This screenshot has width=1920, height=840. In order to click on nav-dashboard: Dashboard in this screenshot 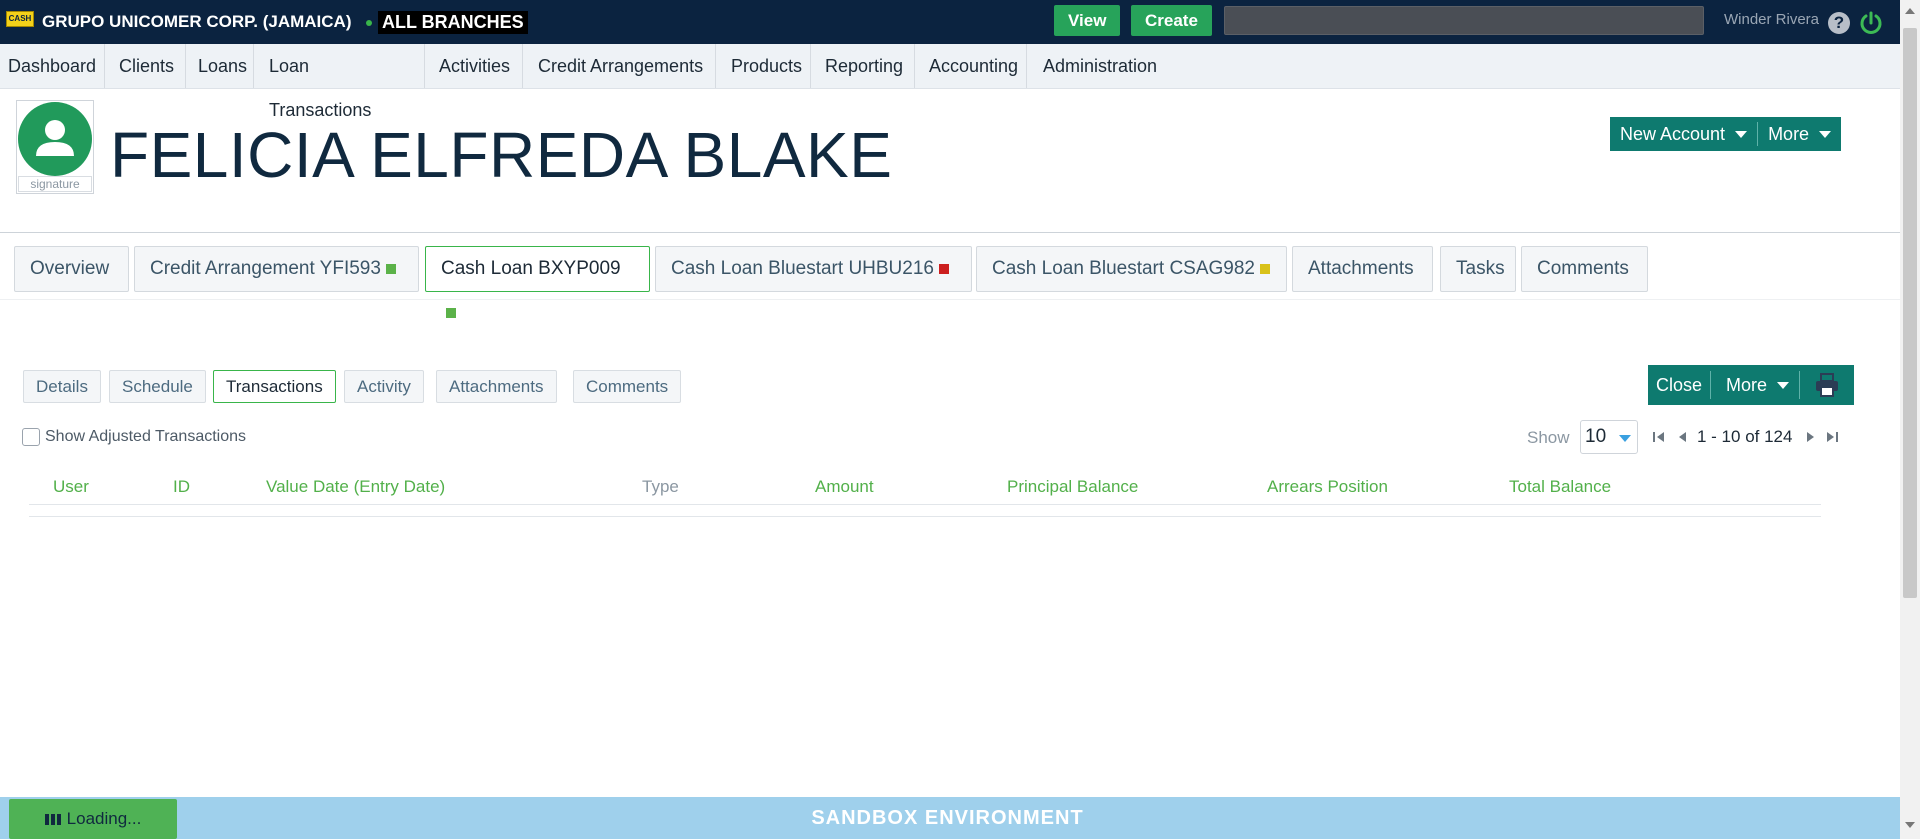, I will do `click(52, 66)`.